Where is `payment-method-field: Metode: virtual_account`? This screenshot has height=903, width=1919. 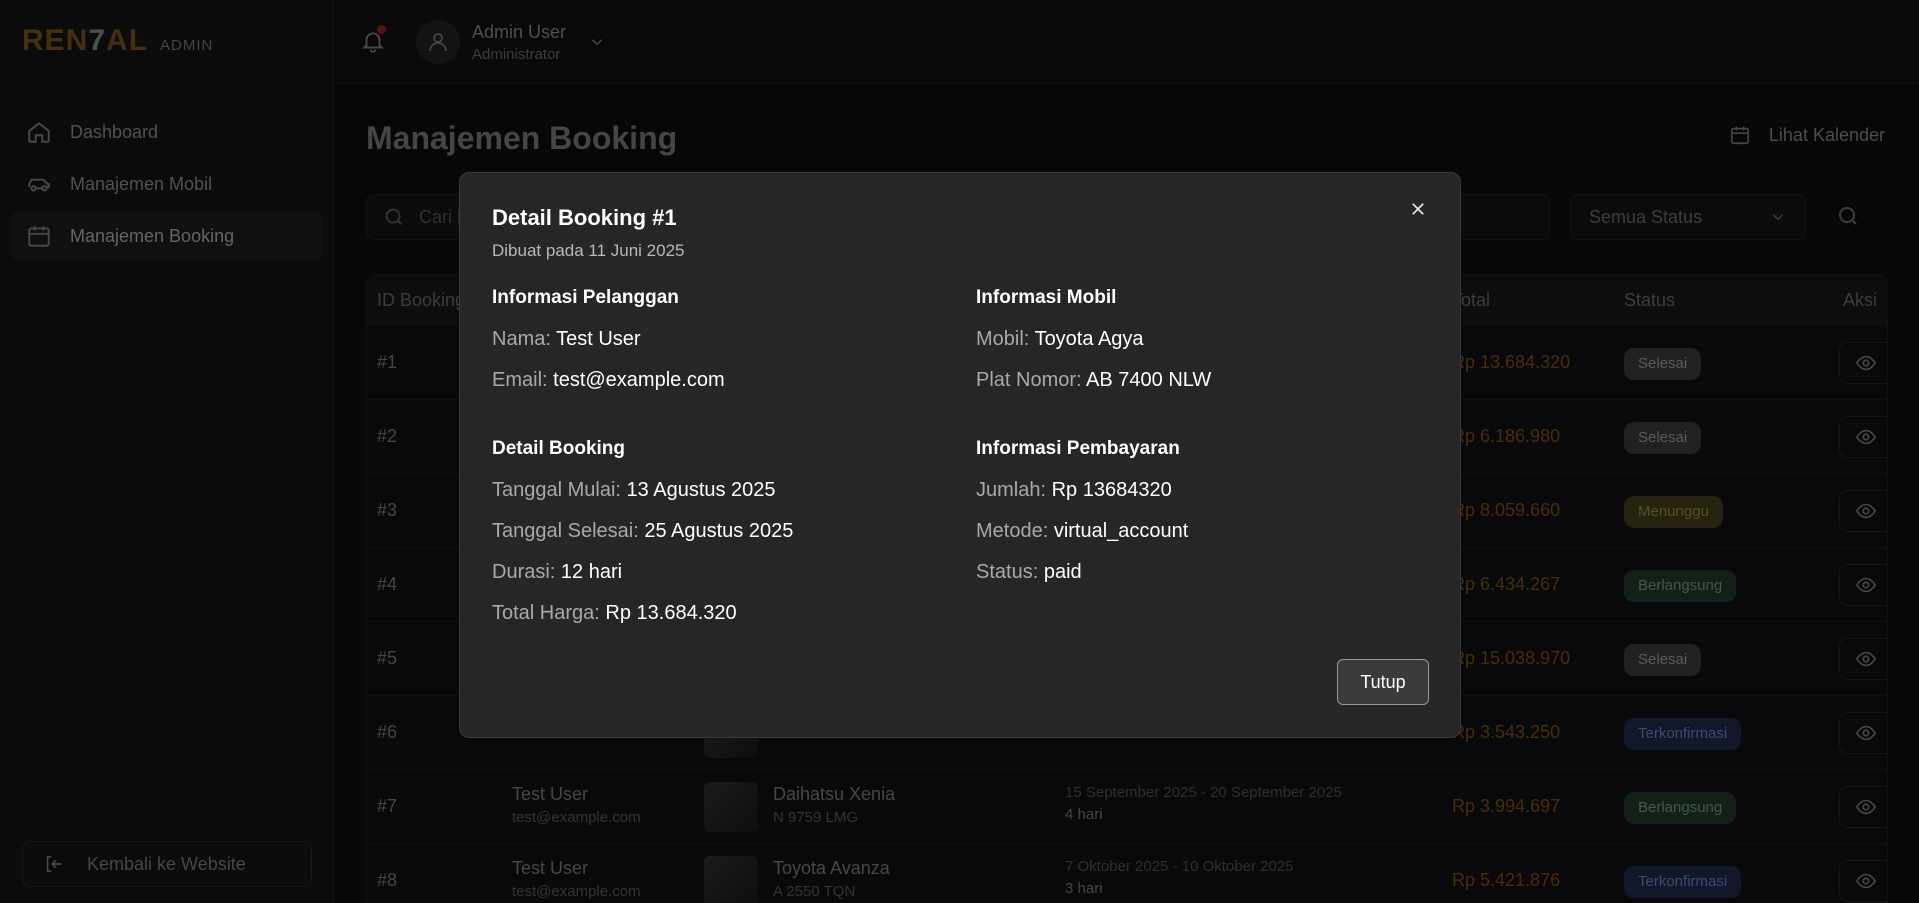 payment-method-field: Metode: virtual_account is located at coordinates (1082, 531).